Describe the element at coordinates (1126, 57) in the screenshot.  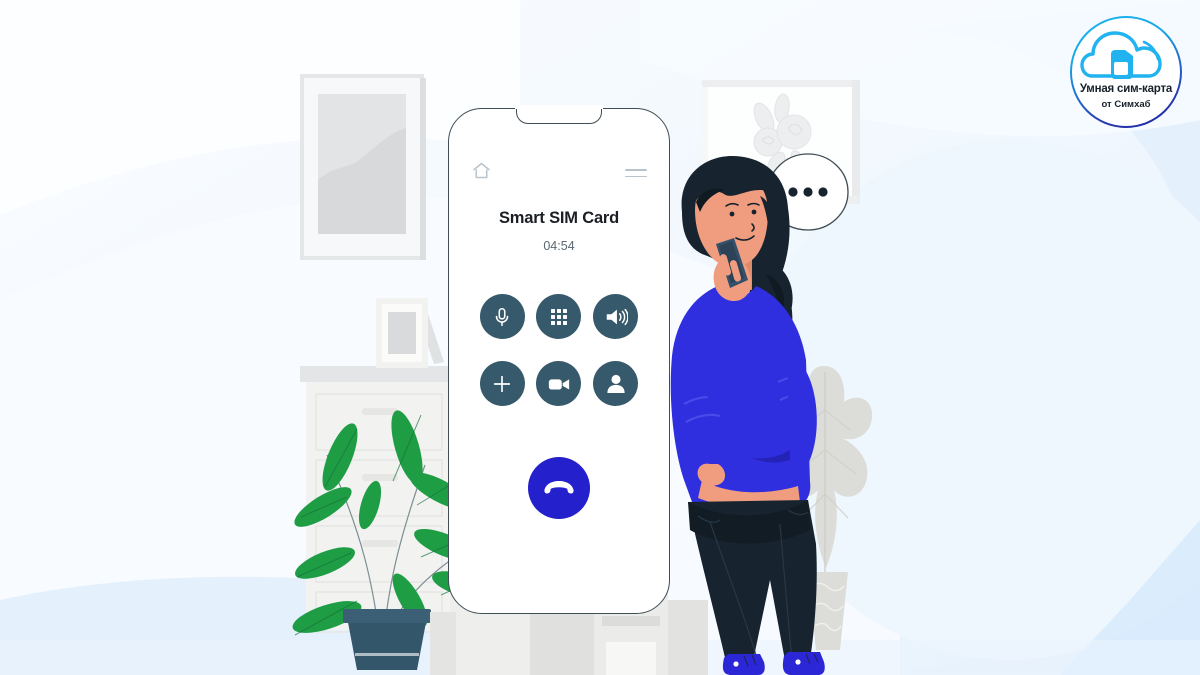
I see `cloud-sim-card-icon` at that location.